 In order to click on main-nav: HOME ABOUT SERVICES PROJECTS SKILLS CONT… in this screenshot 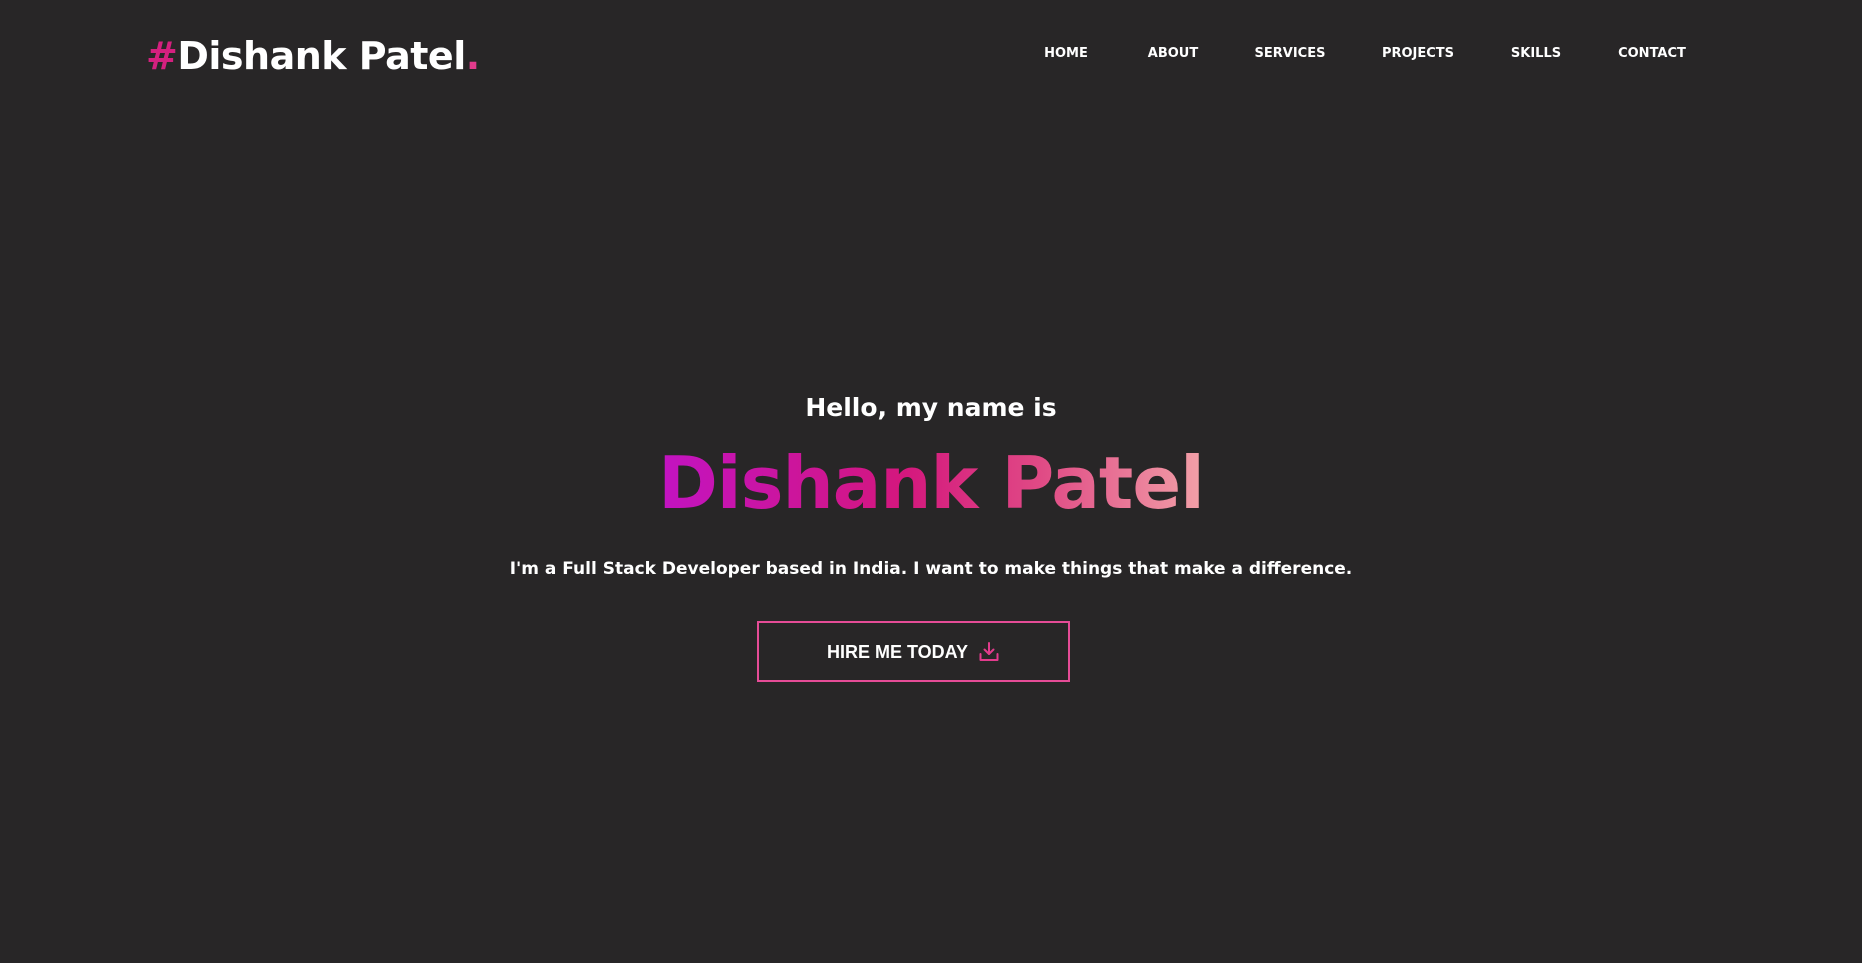, I will do `click(931, 54)`.